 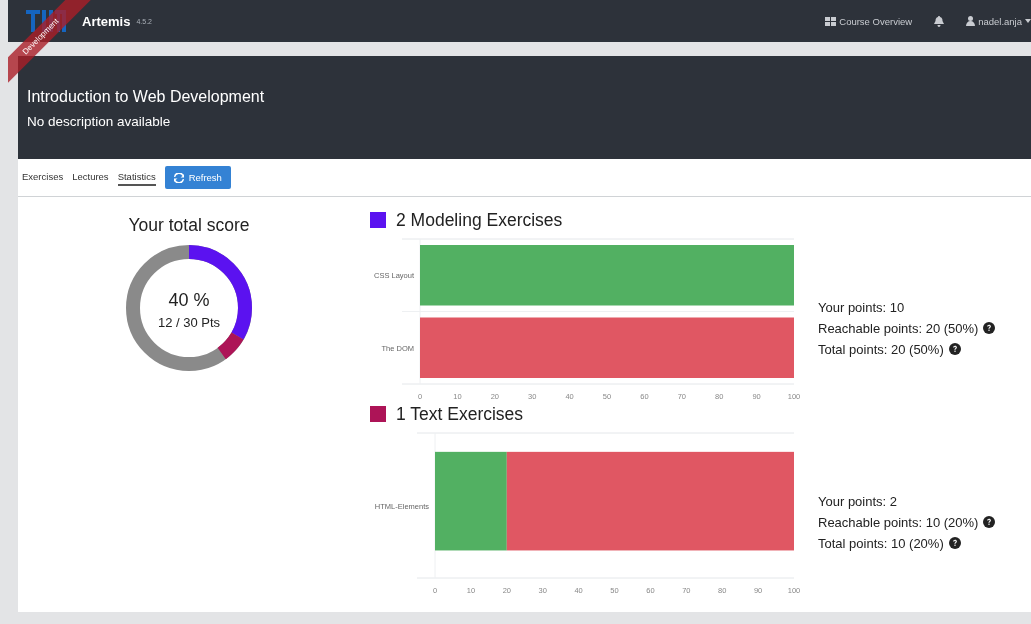 I want to click on course-overview-link: Course Overview, so click(x=869, y=21).